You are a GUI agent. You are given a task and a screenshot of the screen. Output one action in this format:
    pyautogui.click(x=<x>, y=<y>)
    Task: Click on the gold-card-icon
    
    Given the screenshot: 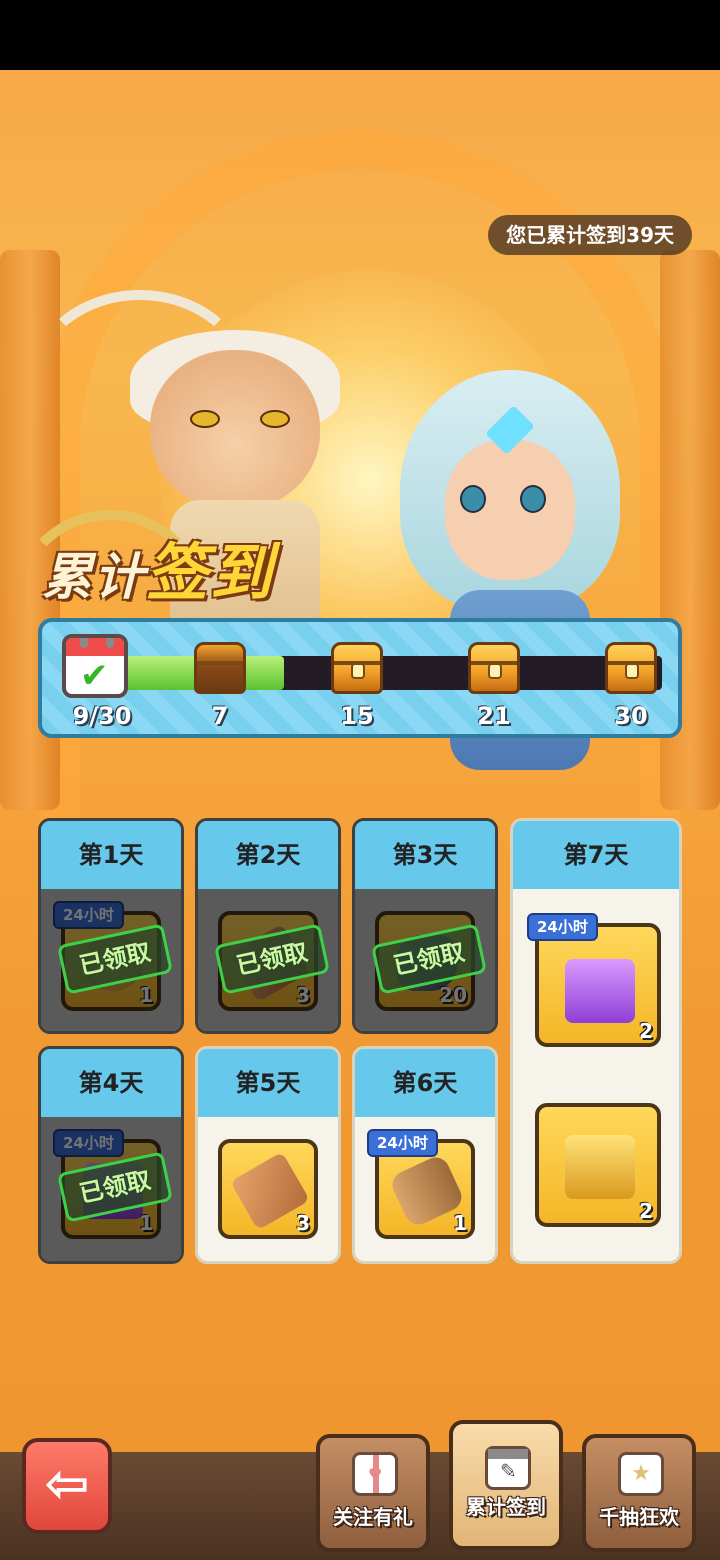 What is the action you would take?
    pyautogui.click(x=600, y=1167)
    